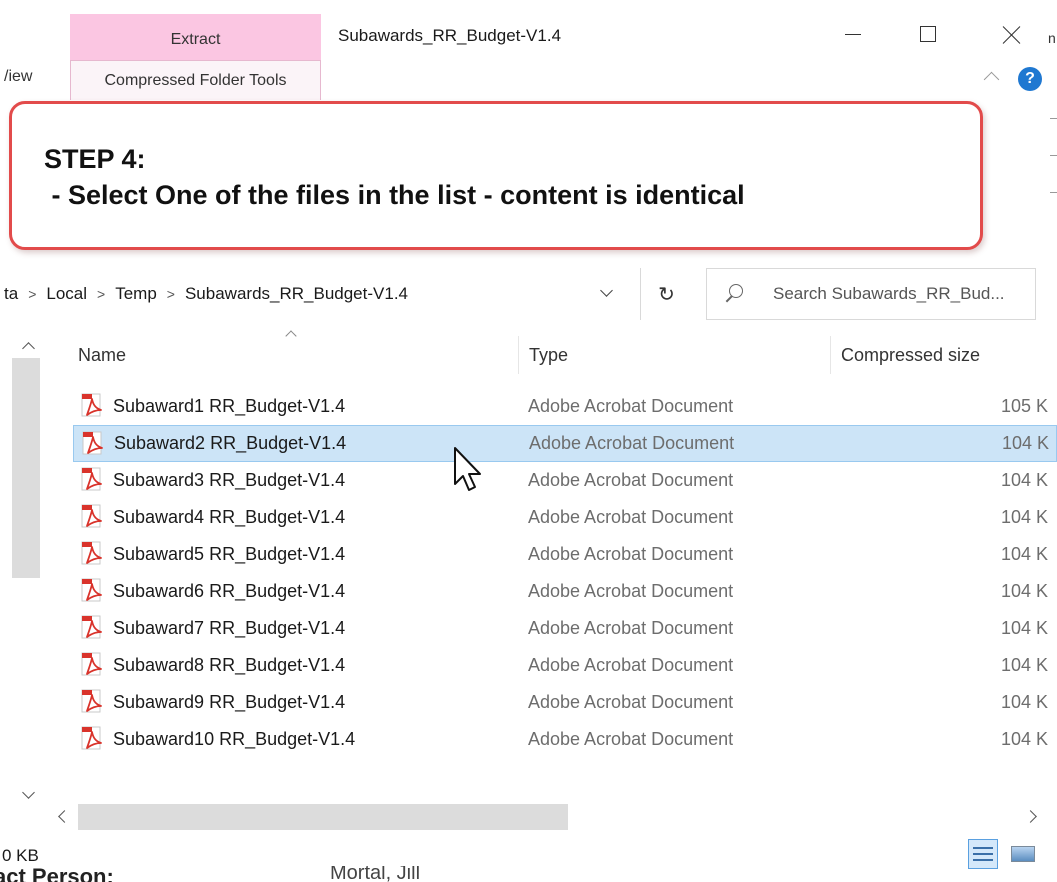 Image resolution: width=1057 pixels, height=882 pixels. I want to click on column-header-name: Name, so click(298, 355).